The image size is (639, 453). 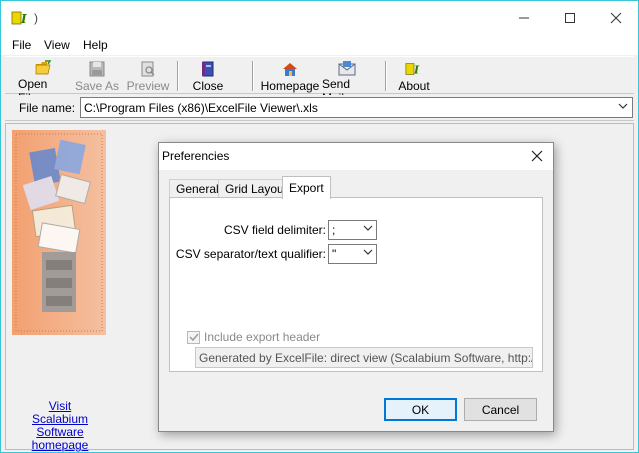 I want to click on preview-button: Preview, so click(x=148, y=76).